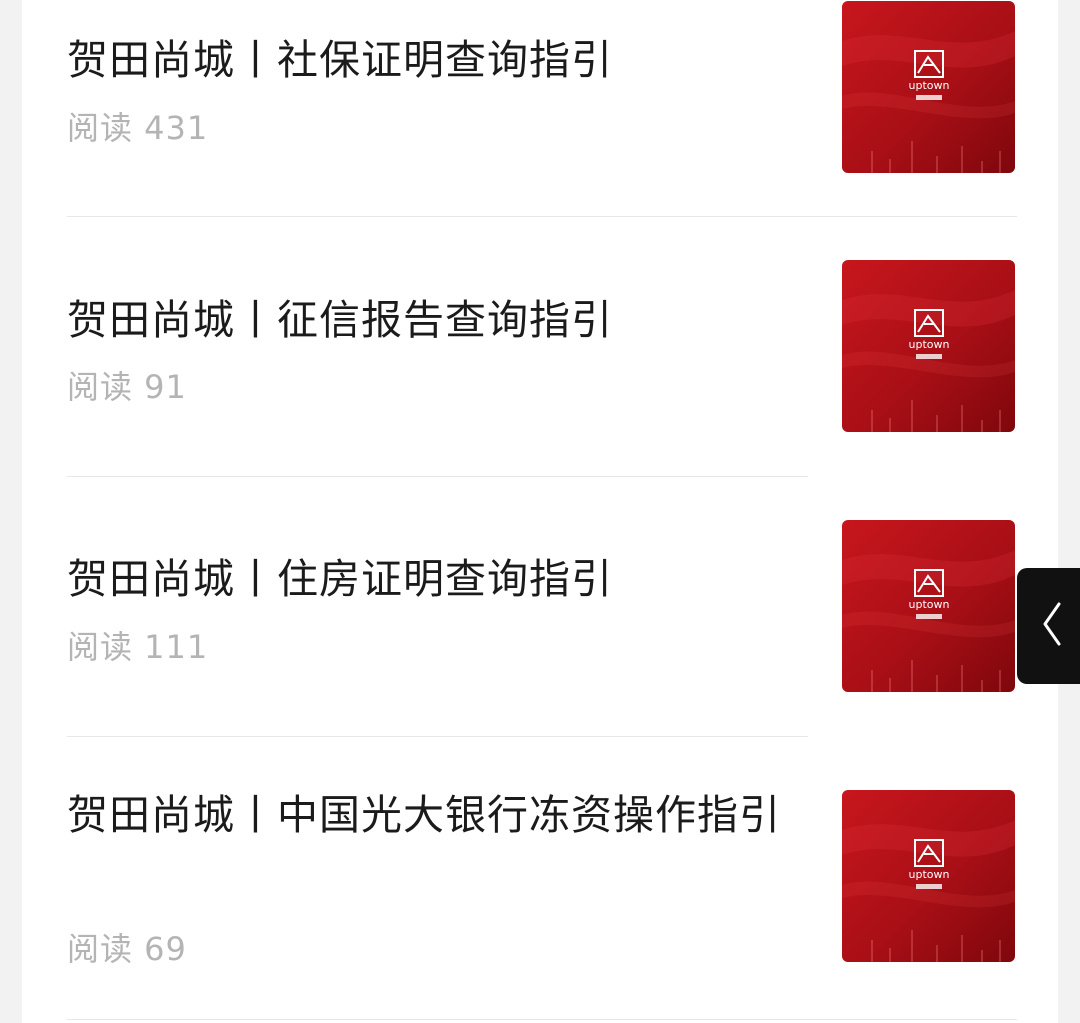  Describe the element at coordinates (437, 815) in the screenshot. I see `article-title: 贺田尚城丨中国光大银行冻资操作指引` at that location.